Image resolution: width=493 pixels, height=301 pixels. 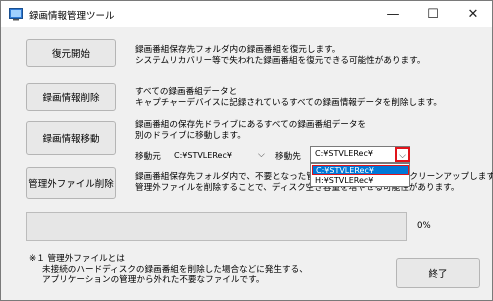 I want to click on maximize-icon: ☐, so click(x=433, y=14).